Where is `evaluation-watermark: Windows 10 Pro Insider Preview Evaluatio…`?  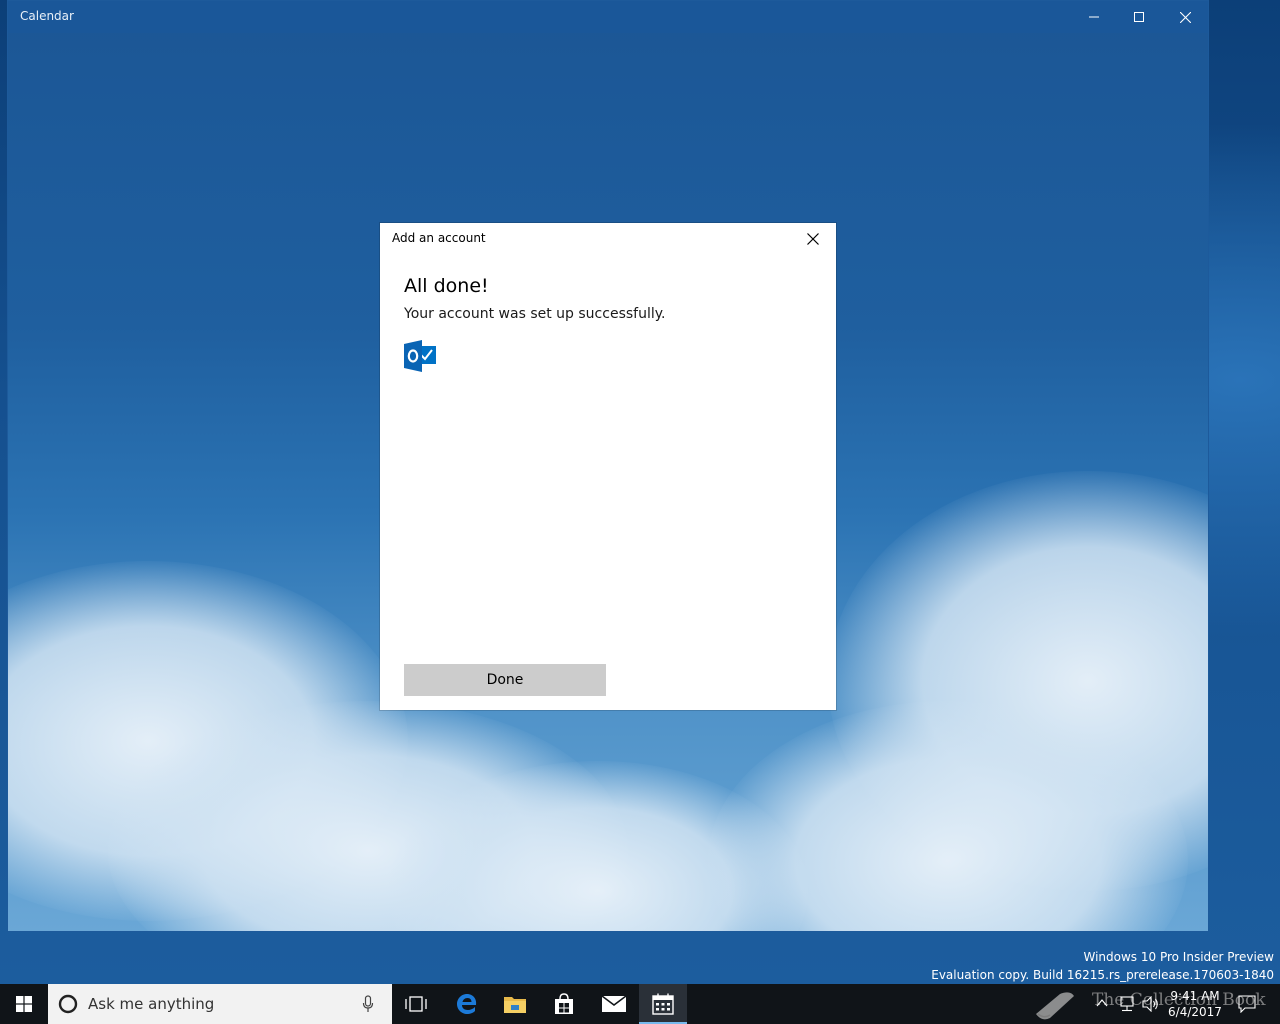
evaluation-watermark: Windows 10 Pro Insider Preview Evaluatio… is located at coordinates (1102, 966).